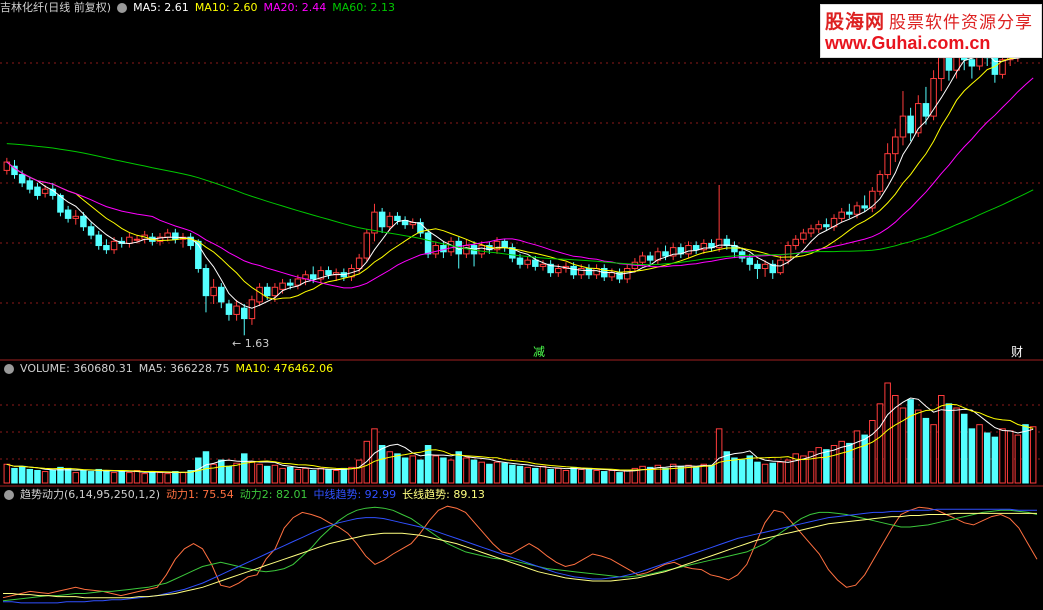 This screenshot has height=610, width=1043. I want to click on vol-ma10-value: MA10: 476462.06, so click(284, 368).